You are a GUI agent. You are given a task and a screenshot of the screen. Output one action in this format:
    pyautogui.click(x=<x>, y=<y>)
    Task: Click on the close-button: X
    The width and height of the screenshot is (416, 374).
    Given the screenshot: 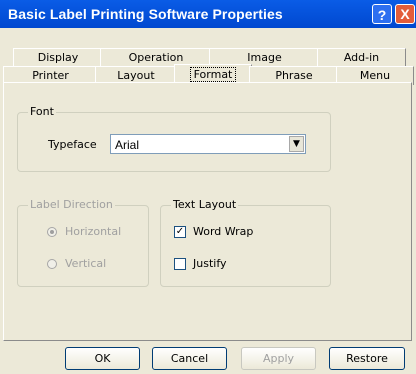 What is the action you would take?
    pyautogui.click(x=405, y=14)
    